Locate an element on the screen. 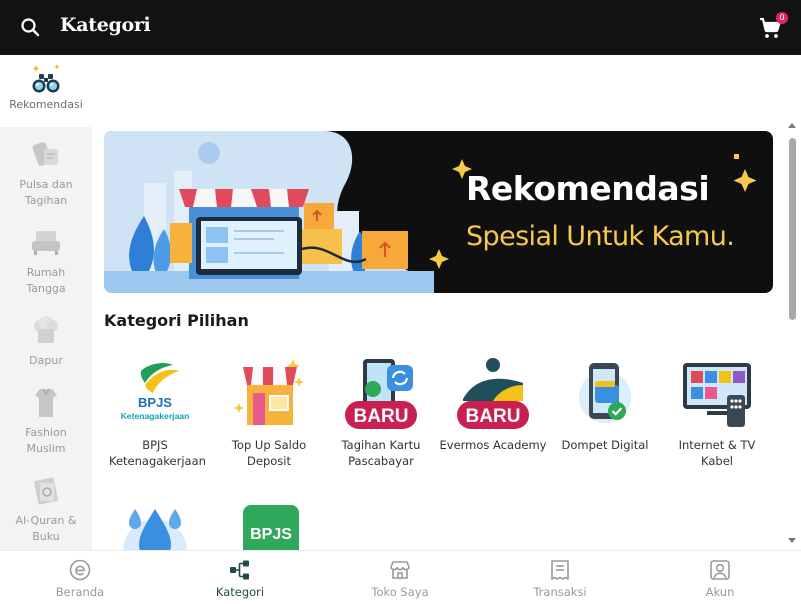  category-internet-tv: Internet & TV Kabel is located at coordinates (717, 412).